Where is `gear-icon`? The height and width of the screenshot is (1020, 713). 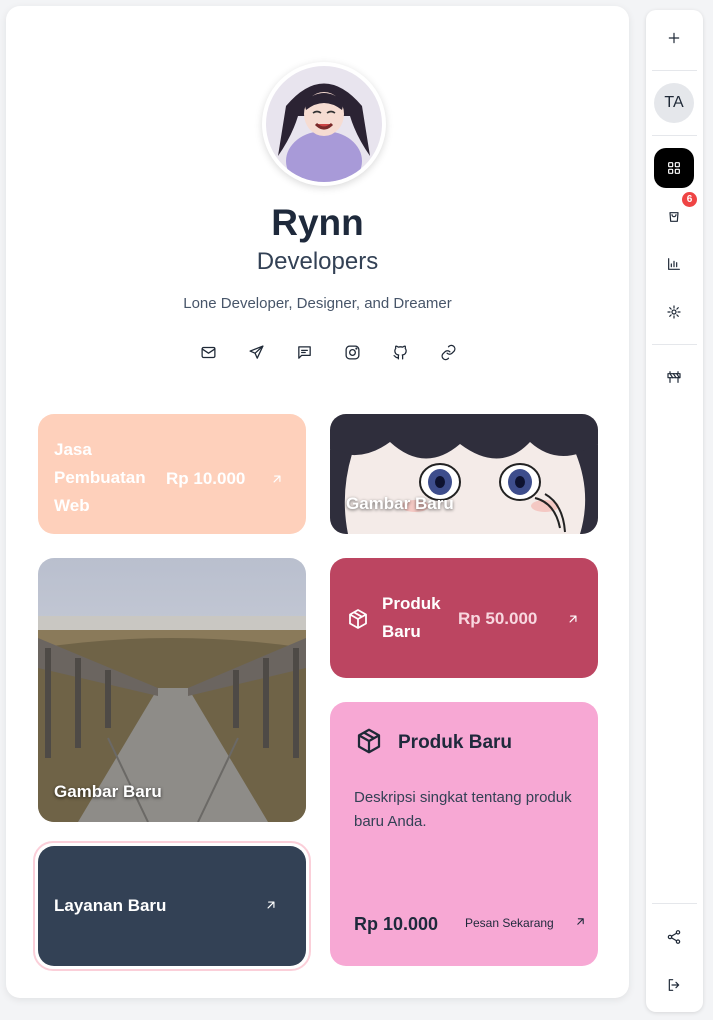
gear-icon is located at coordinates (674, 312).